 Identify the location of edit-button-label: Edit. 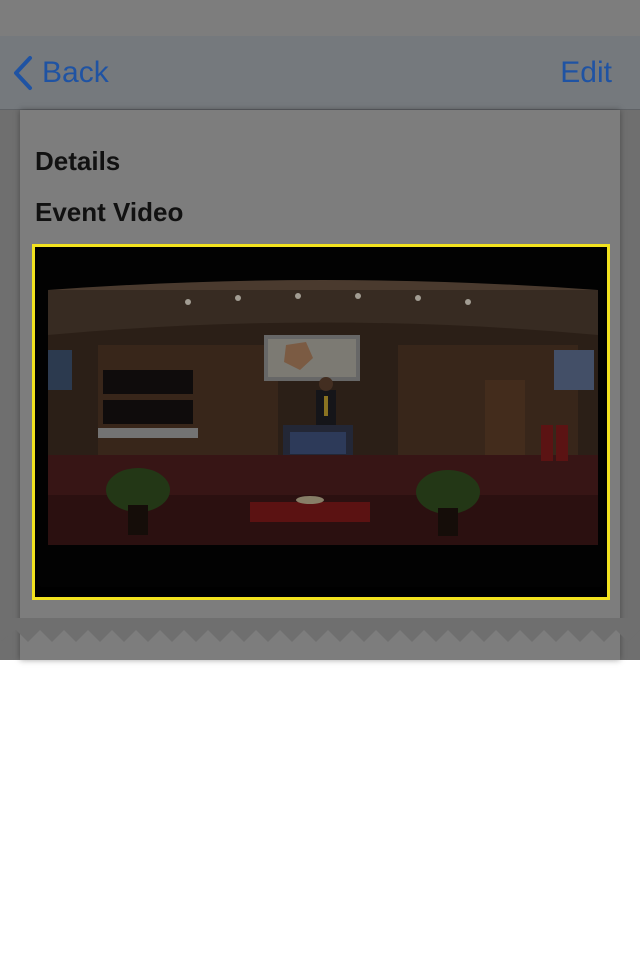
(586, 72).